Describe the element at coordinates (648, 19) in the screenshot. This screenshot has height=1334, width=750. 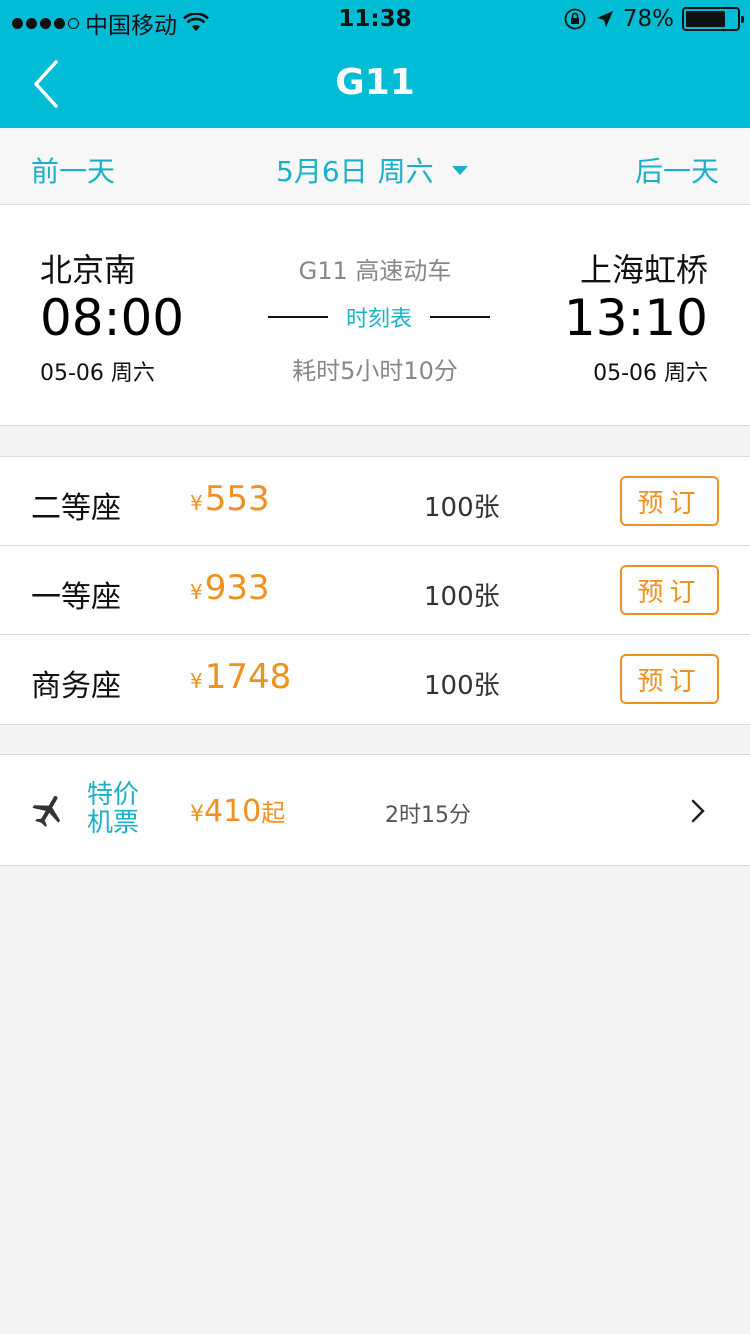
I see `battery-percent: 78%` at that location.